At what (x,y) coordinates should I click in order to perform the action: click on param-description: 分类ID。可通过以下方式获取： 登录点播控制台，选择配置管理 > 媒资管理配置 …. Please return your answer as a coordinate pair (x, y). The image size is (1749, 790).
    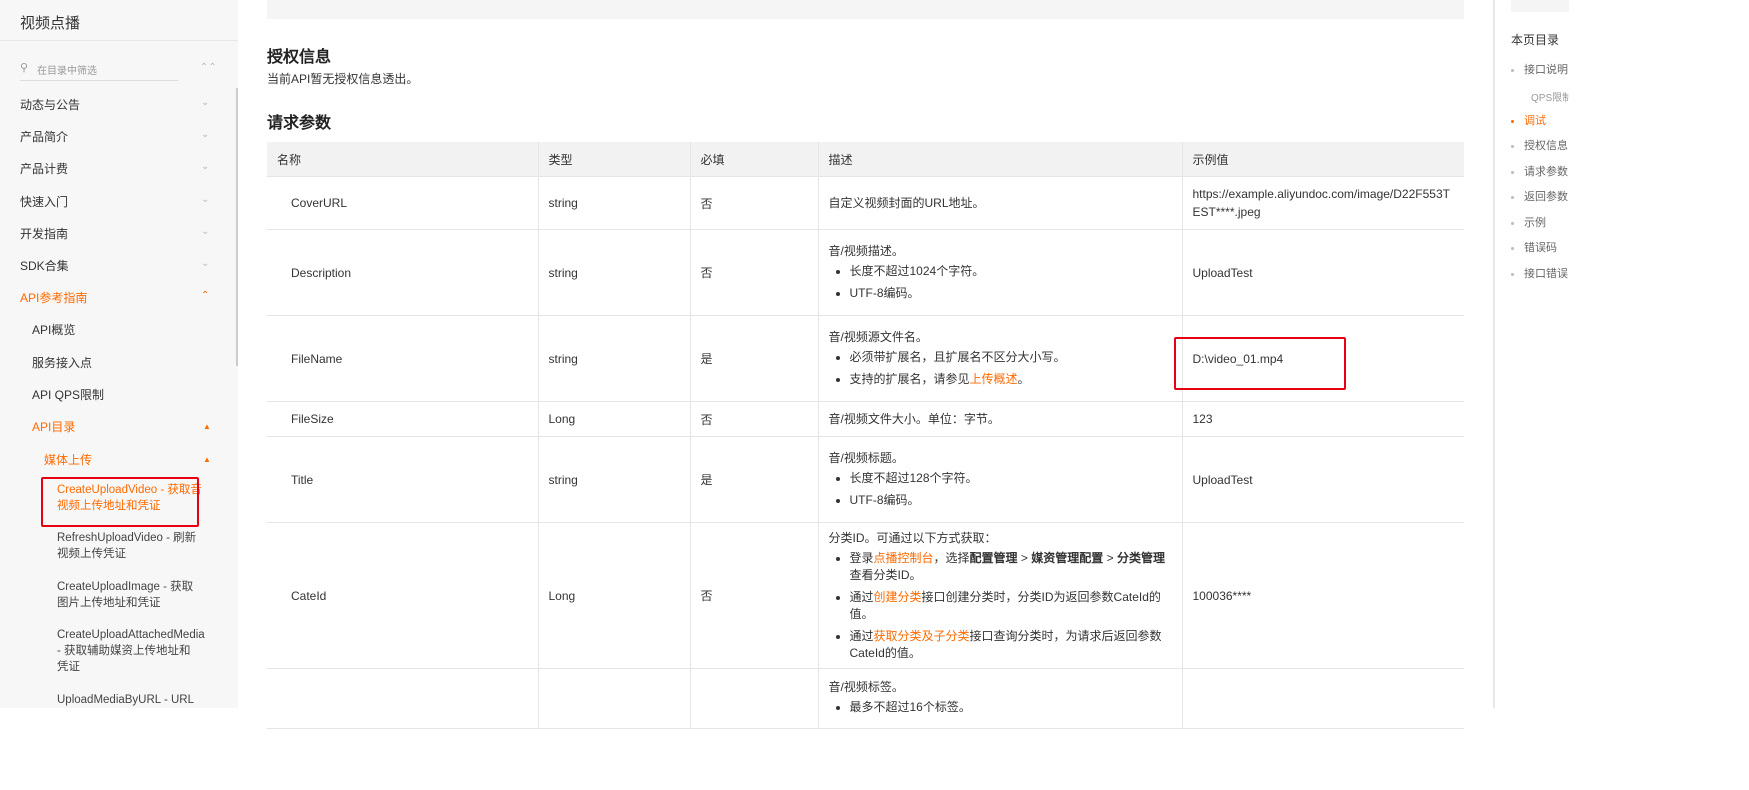
    Looking at the image, I should click on (1000, 595).